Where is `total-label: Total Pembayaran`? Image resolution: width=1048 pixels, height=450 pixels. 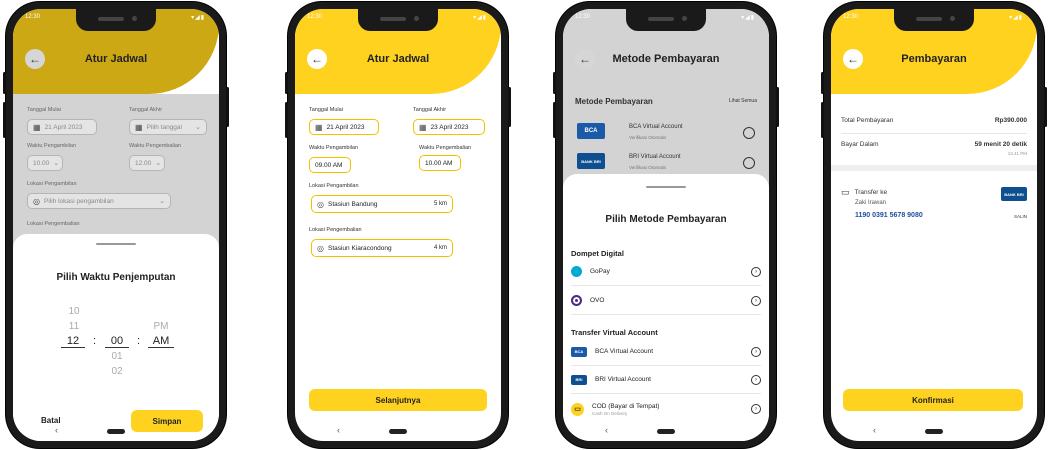
total-label: Total Pembayaran is located at coordinates (867, 120).